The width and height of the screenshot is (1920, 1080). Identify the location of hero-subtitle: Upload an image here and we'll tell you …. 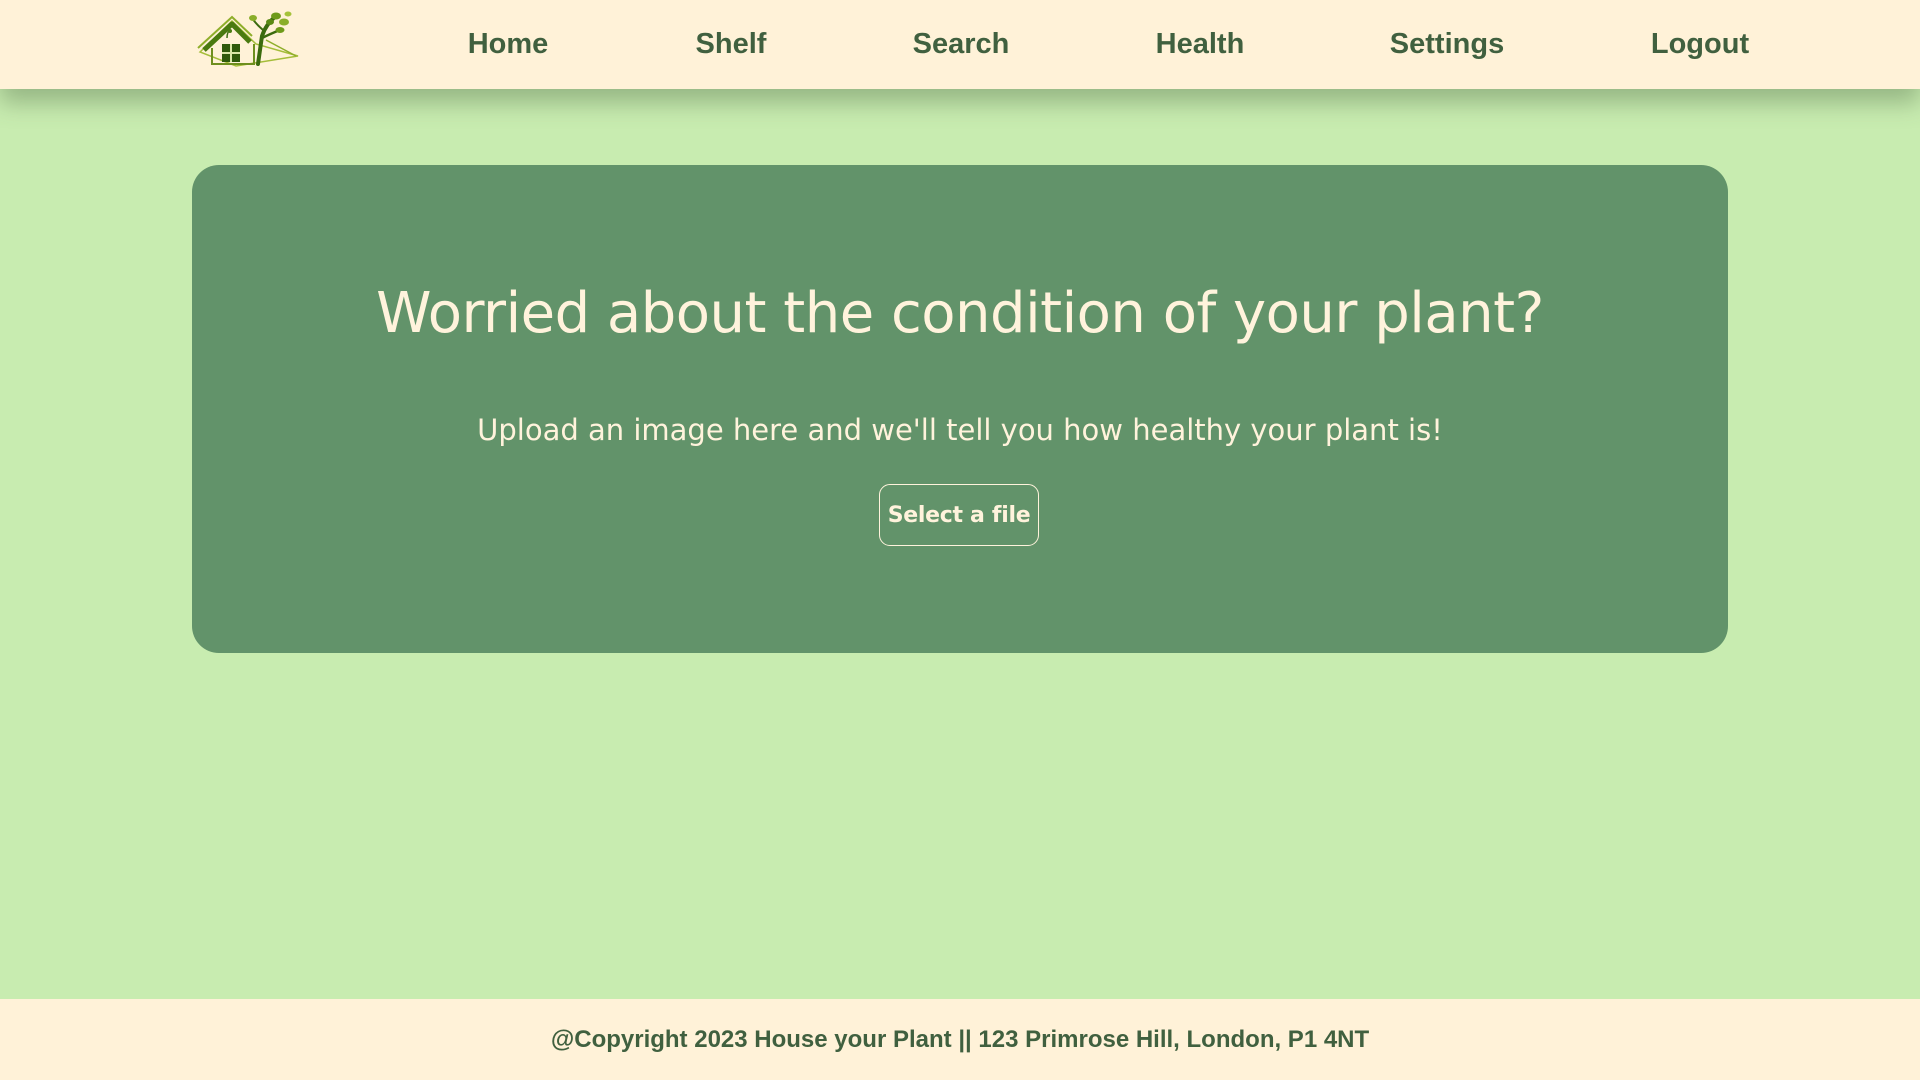
(960, 430).